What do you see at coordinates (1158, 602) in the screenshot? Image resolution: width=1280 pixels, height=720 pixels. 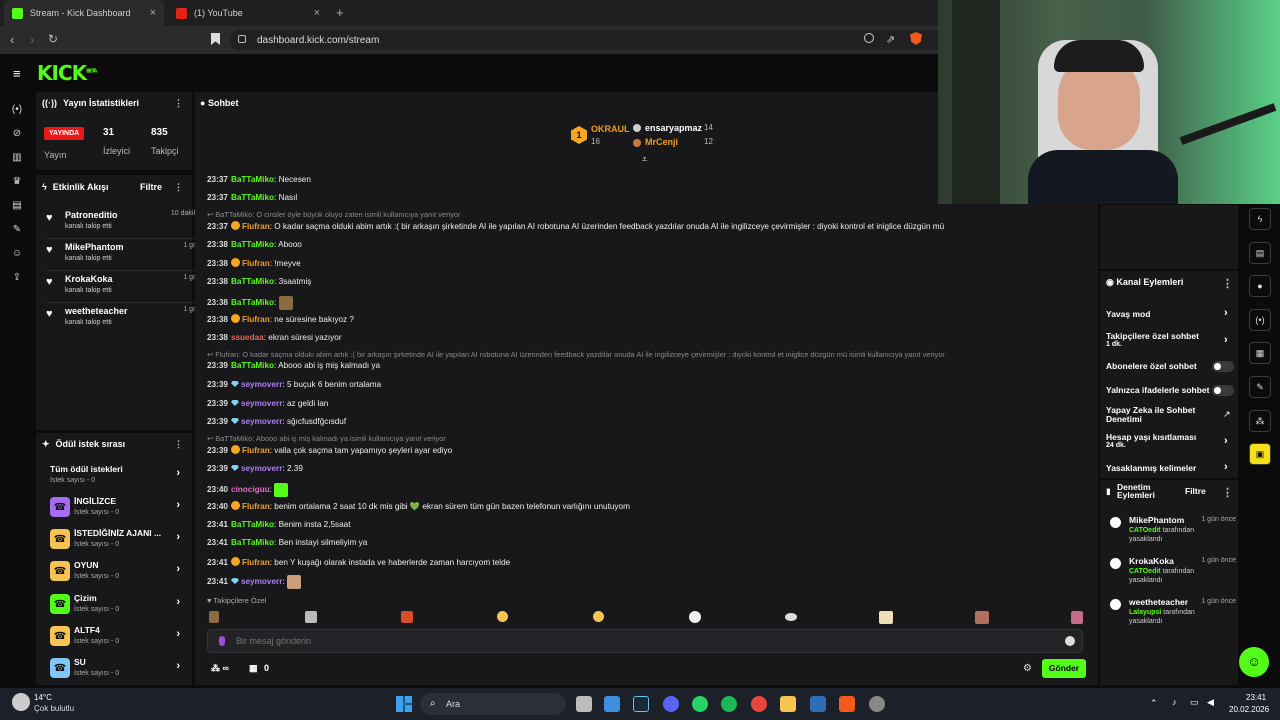 I see `moderation-user: weetheteacher` at bounding box center [1158, 602].